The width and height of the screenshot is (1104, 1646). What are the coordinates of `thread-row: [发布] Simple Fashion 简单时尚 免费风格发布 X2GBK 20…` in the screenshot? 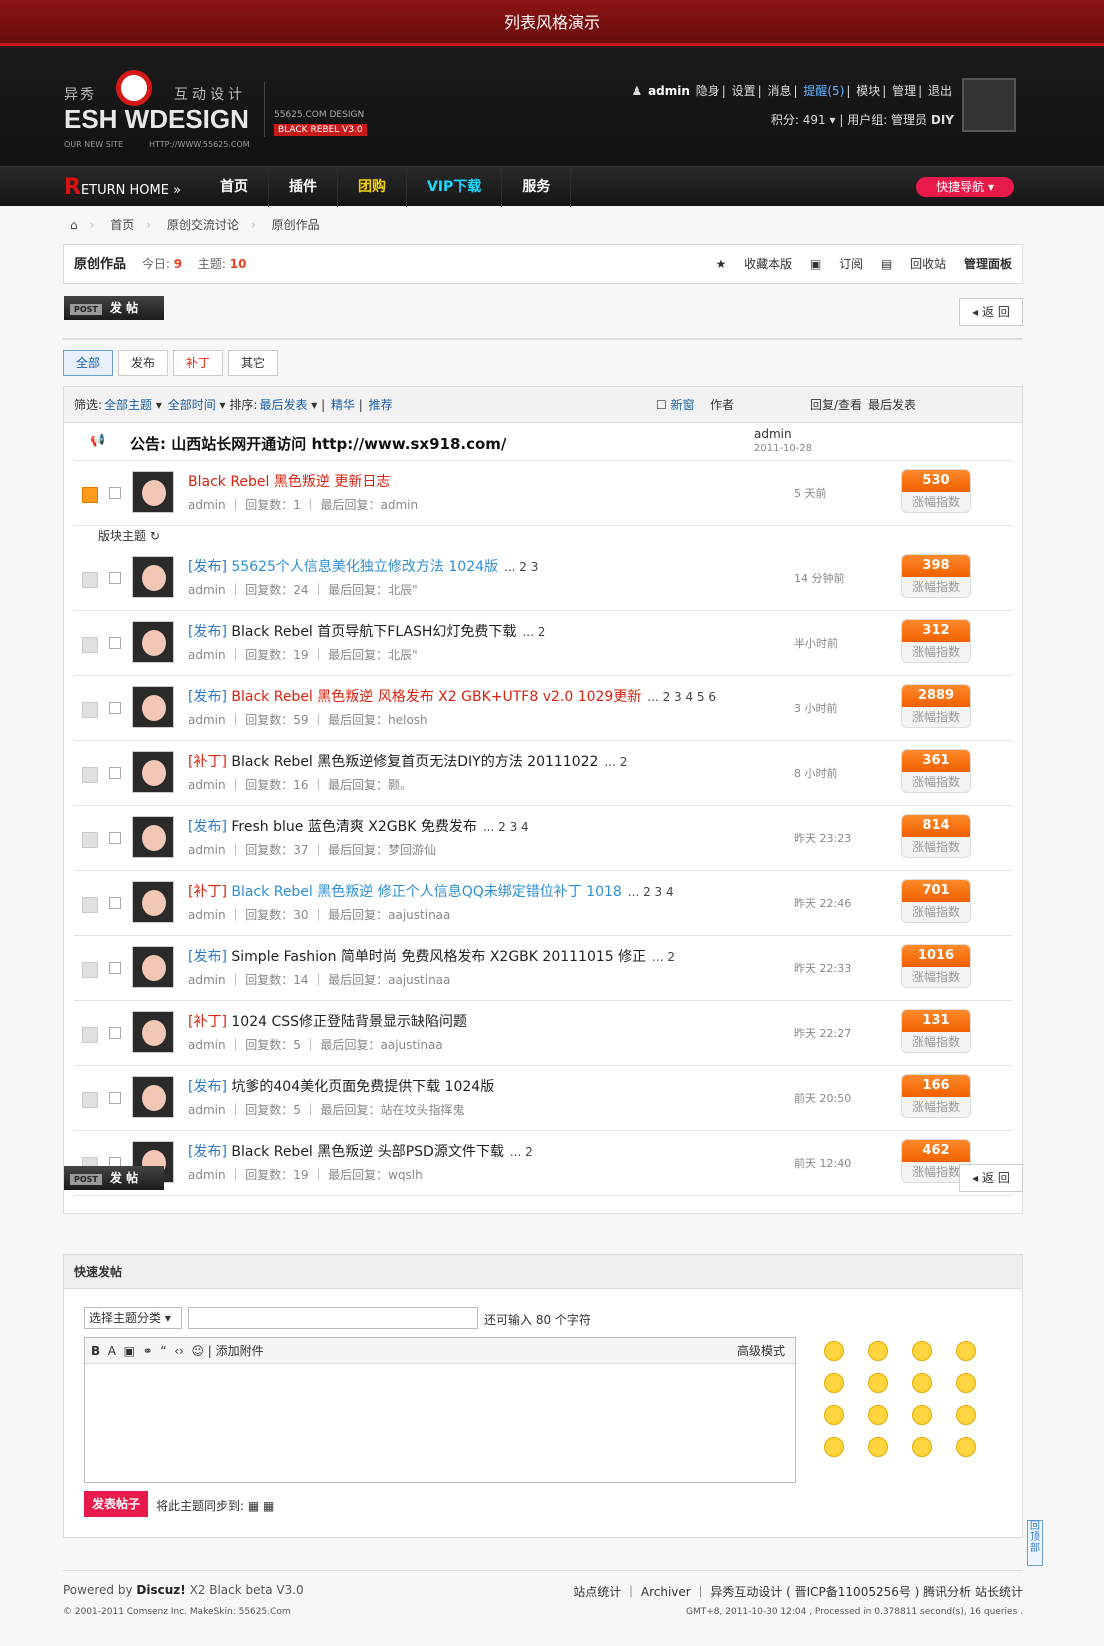 It's located at (543, 968).